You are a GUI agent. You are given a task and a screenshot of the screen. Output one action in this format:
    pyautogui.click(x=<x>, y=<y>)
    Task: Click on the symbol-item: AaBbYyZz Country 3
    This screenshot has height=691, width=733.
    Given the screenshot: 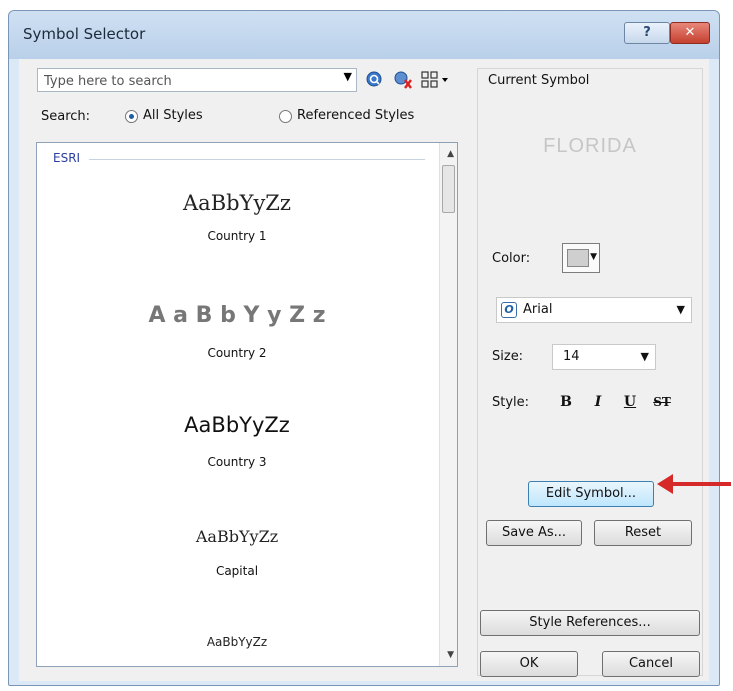 What is the action you would take?
    pyautogui.click(x=237, y=441)
    